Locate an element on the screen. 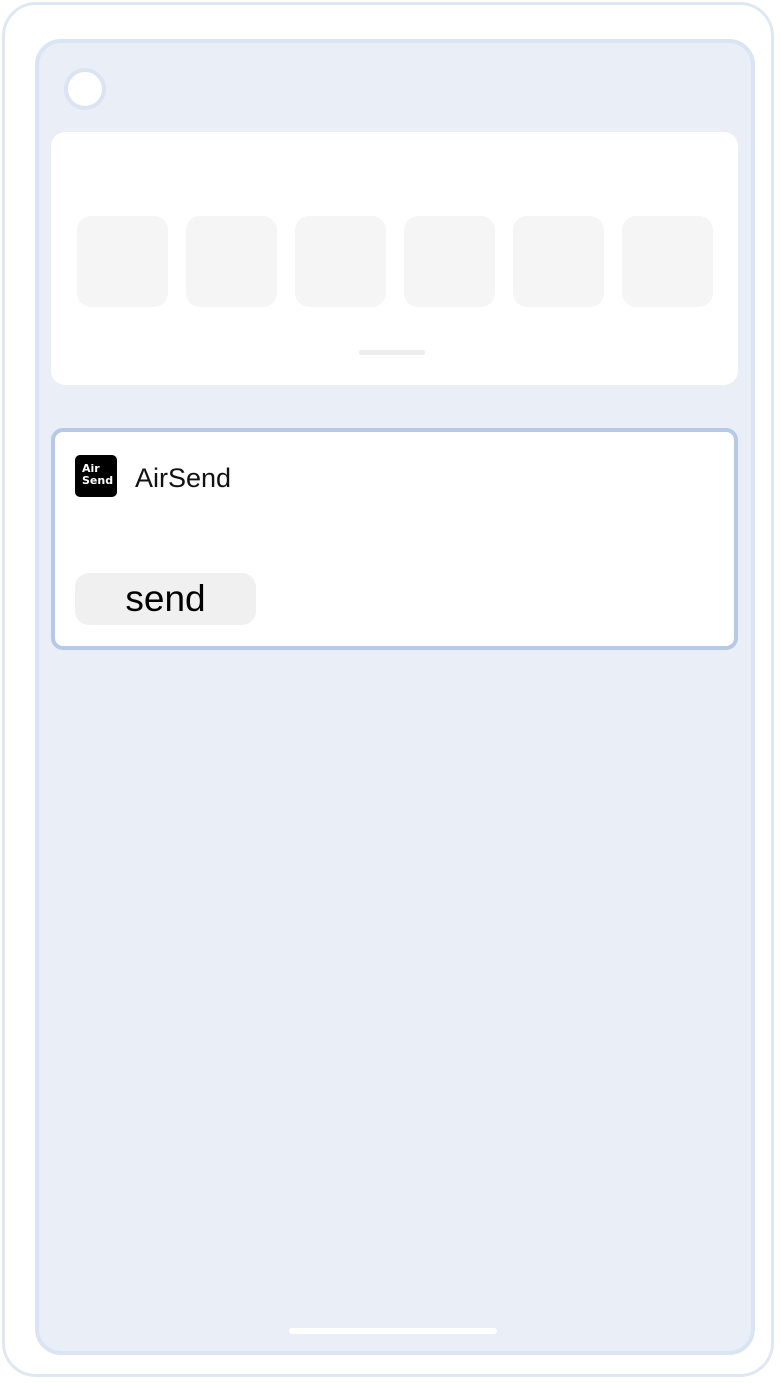 The image size is (780, 1383). airsend-logo-icon: Air Send is located at coordinates (96, 476).